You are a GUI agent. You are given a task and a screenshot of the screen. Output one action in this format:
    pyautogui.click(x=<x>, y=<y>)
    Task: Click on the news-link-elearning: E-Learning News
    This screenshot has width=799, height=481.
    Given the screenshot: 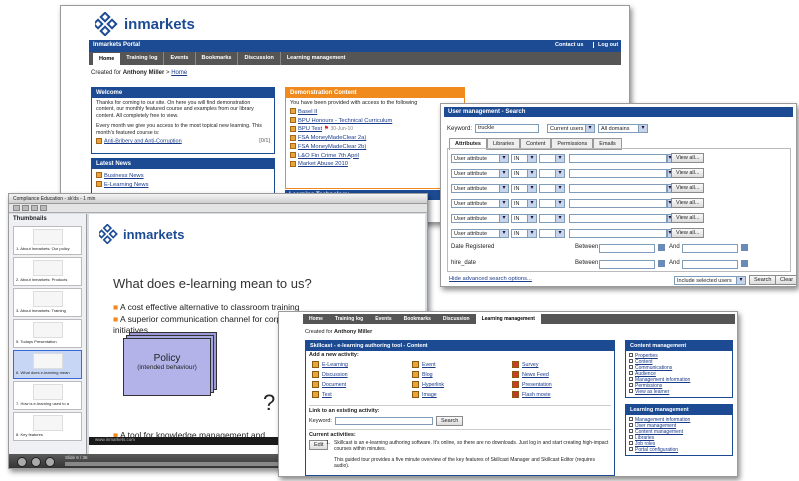 What is the action you would take?
    pyautogui.click(x=126, y=185)
    